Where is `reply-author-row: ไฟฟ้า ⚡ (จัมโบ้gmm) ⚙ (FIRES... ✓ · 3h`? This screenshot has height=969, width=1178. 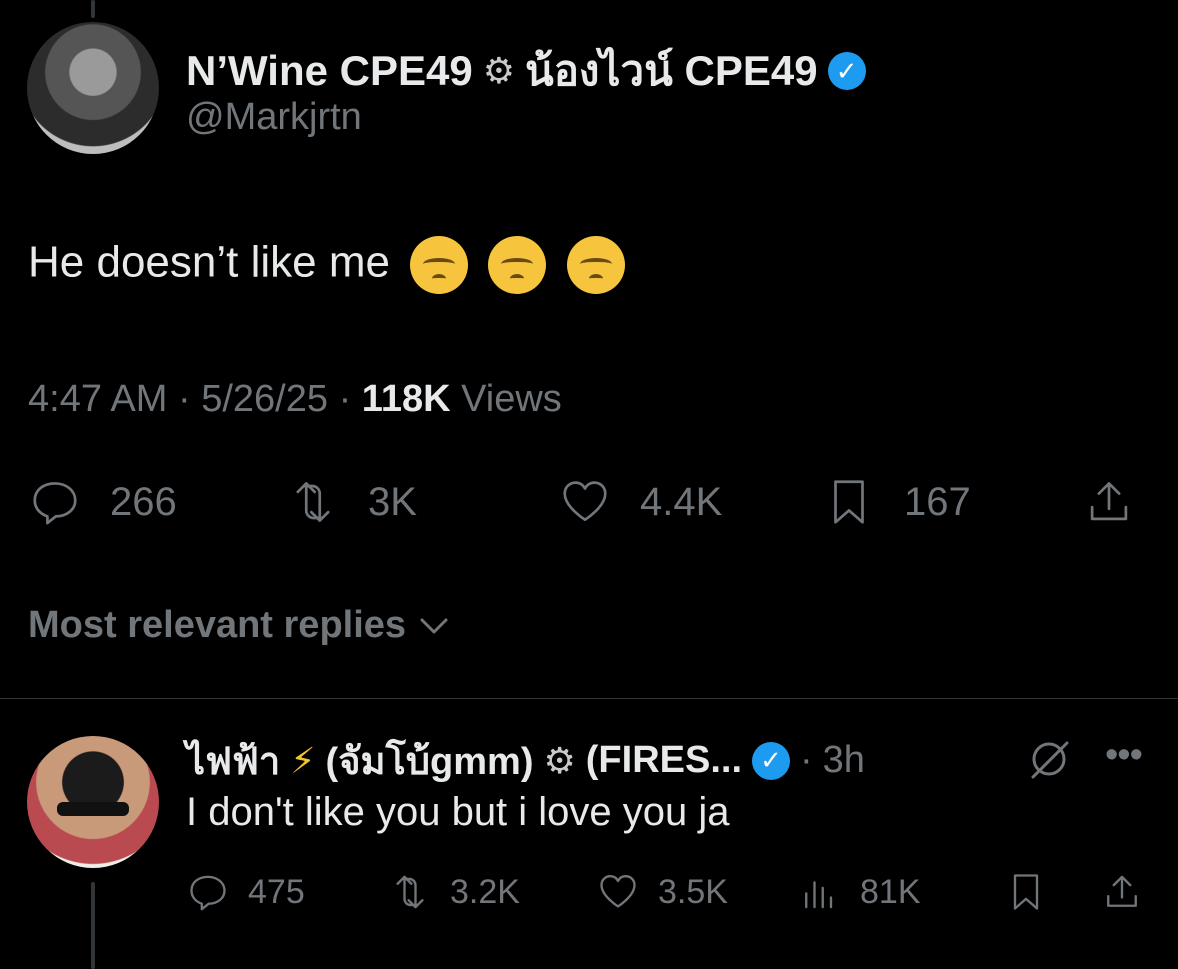
reply-author-row: ไฟฟ้า ⚡ (จัมโบ้gmm) ⚙ (FIRES... ✓ · 3h is located at coordinates (525, 760).